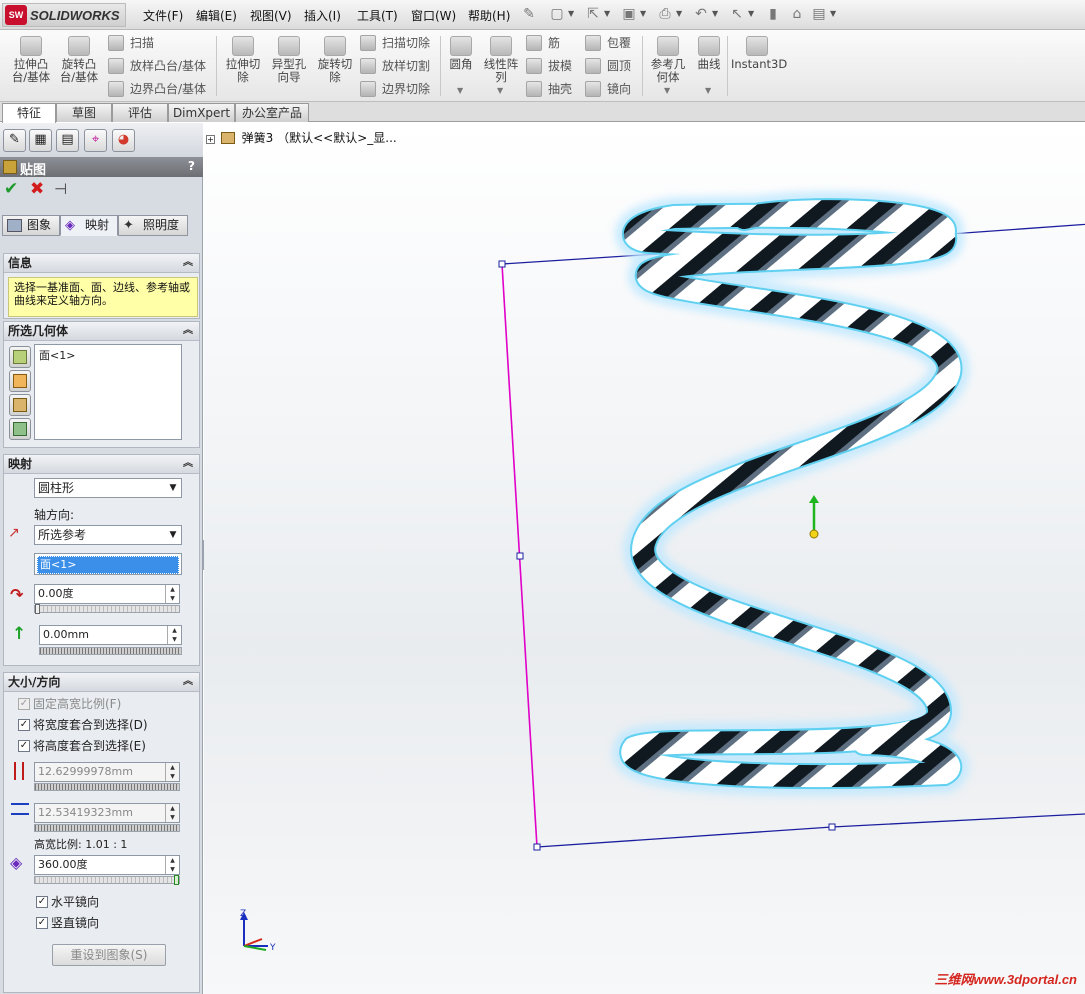  Describe the element at coordinates (608, 89) in the screenshot. I see `mirror-button: 镜向` at that location.